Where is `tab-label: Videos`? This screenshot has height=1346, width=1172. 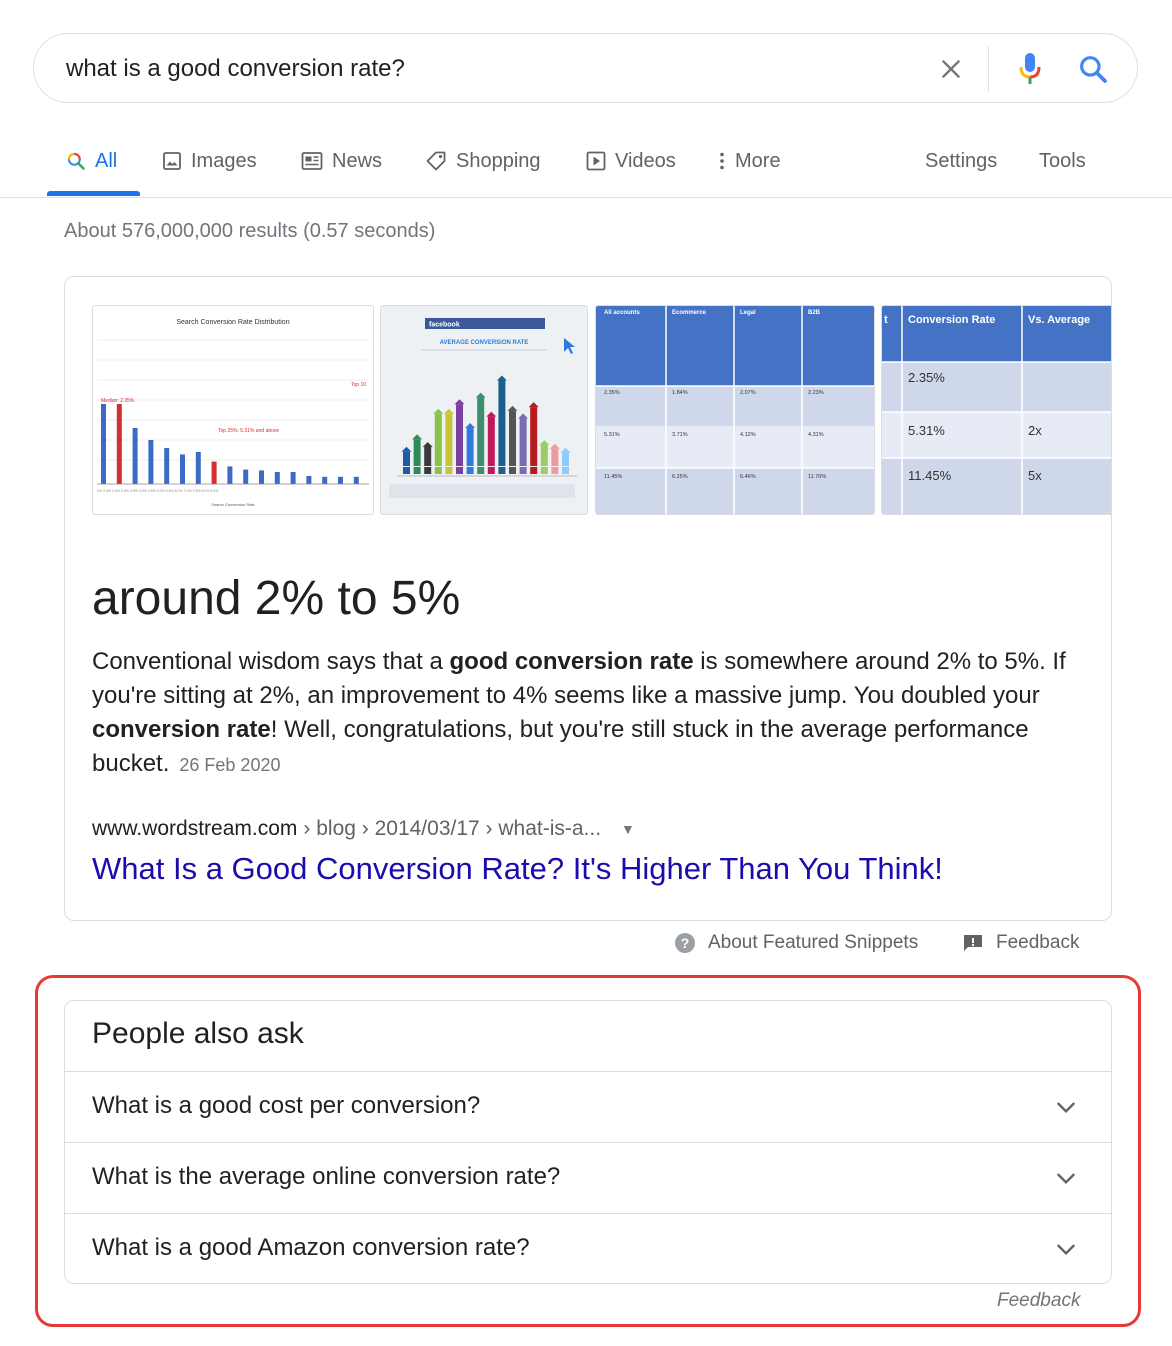 tab-label: Videos is located at coordinates (645, 160).